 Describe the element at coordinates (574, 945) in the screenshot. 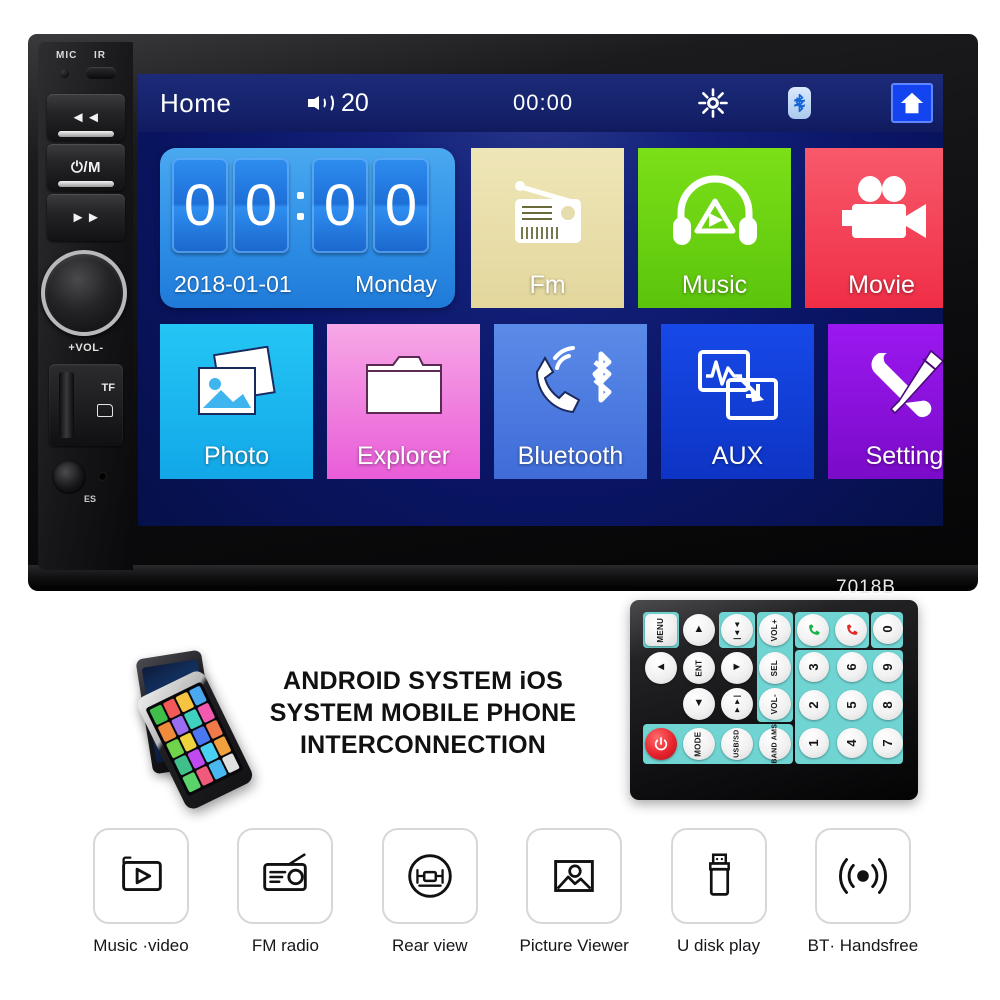

I see `feature-label: Picture Viewer` at that location.